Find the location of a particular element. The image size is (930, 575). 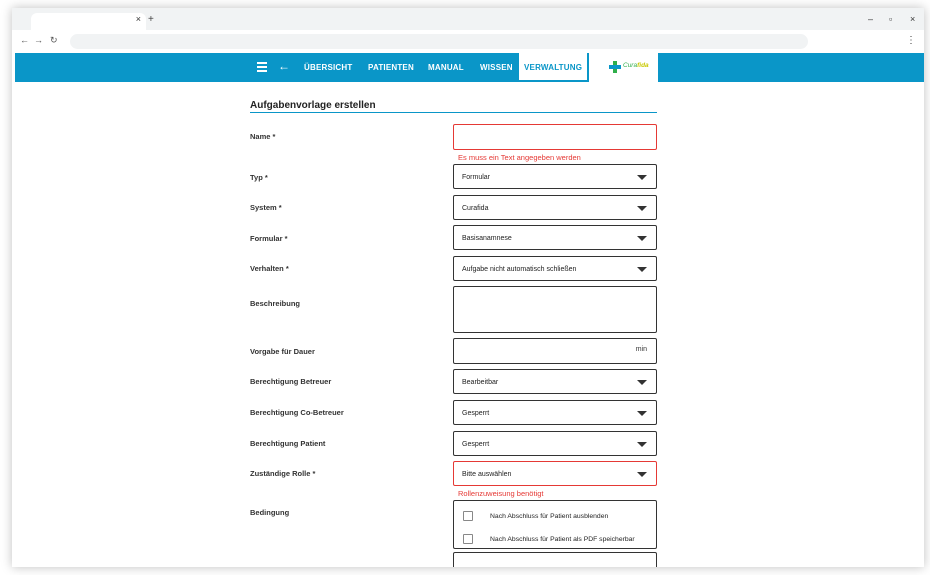

address-row: ← → ↻ ⋮ is located at coordinates (468, 41).